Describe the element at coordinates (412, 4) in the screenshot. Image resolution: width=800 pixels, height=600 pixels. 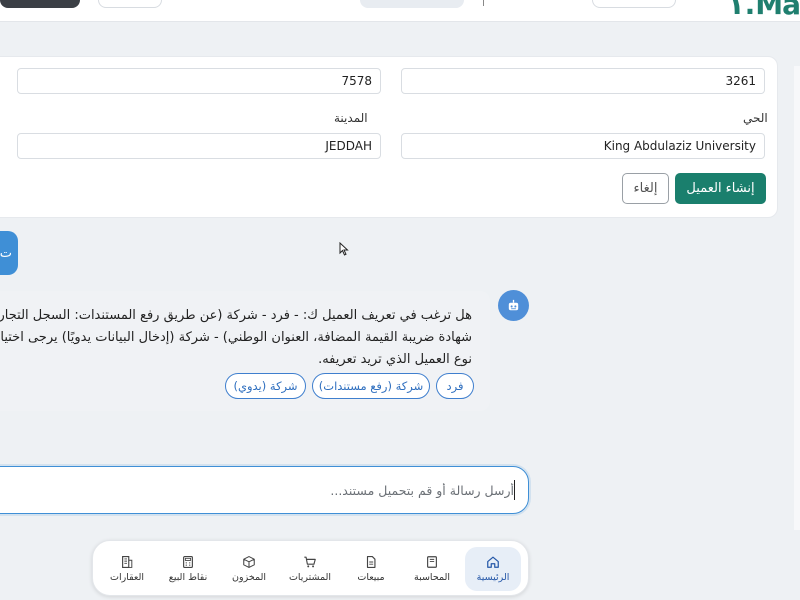
I see `top-search-pill` at that location.